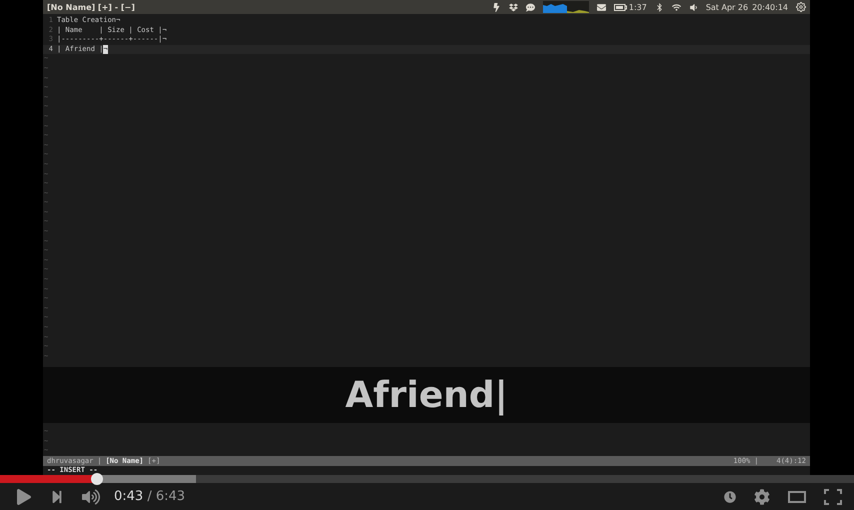 The image size is (854, 510). I want to click on date-text: Sat Apr 26, so click(727, 7).